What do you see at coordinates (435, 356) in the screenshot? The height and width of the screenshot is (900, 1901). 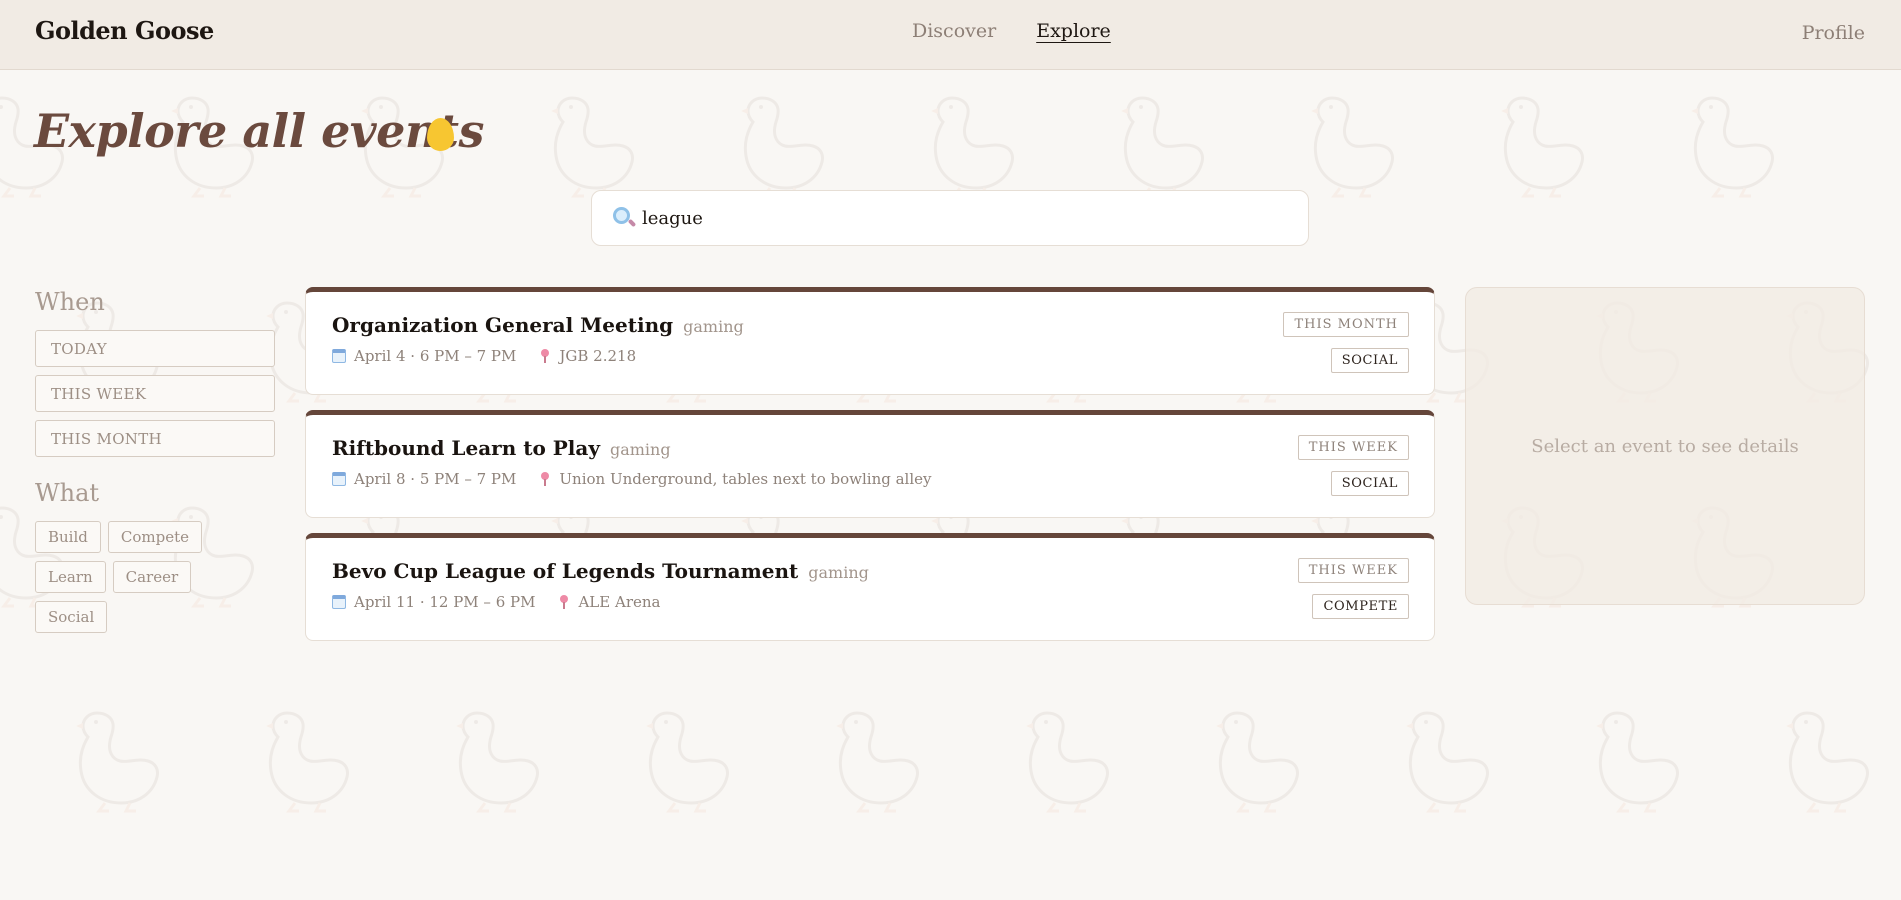 I see `event-date: April 4 · 6 PM – 7 PM` at bounding box center [435, 356].